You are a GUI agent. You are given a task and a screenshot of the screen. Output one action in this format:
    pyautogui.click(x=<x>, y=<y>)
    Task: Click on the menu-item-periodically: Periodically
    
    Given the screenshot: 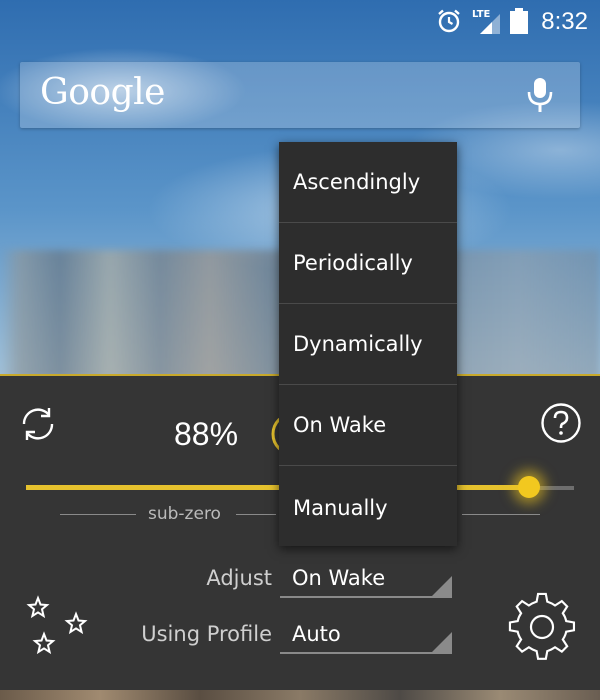 What is the action you would take?
    pyautogui.click(x=368, y=263)
    